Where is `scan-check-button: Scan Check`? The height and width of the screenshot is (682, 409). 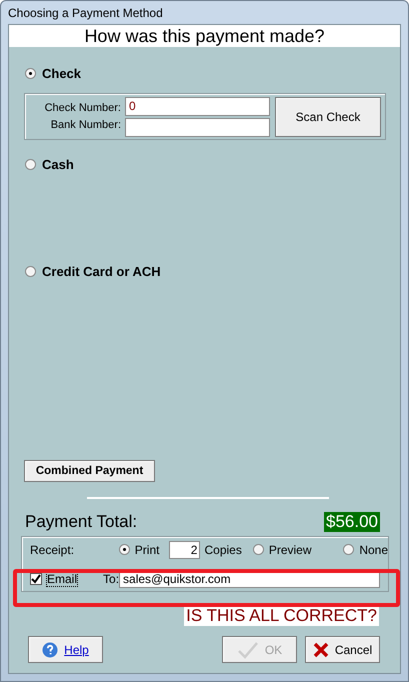 scan-check-button: Scan Check is located at coordinates (328, 116).